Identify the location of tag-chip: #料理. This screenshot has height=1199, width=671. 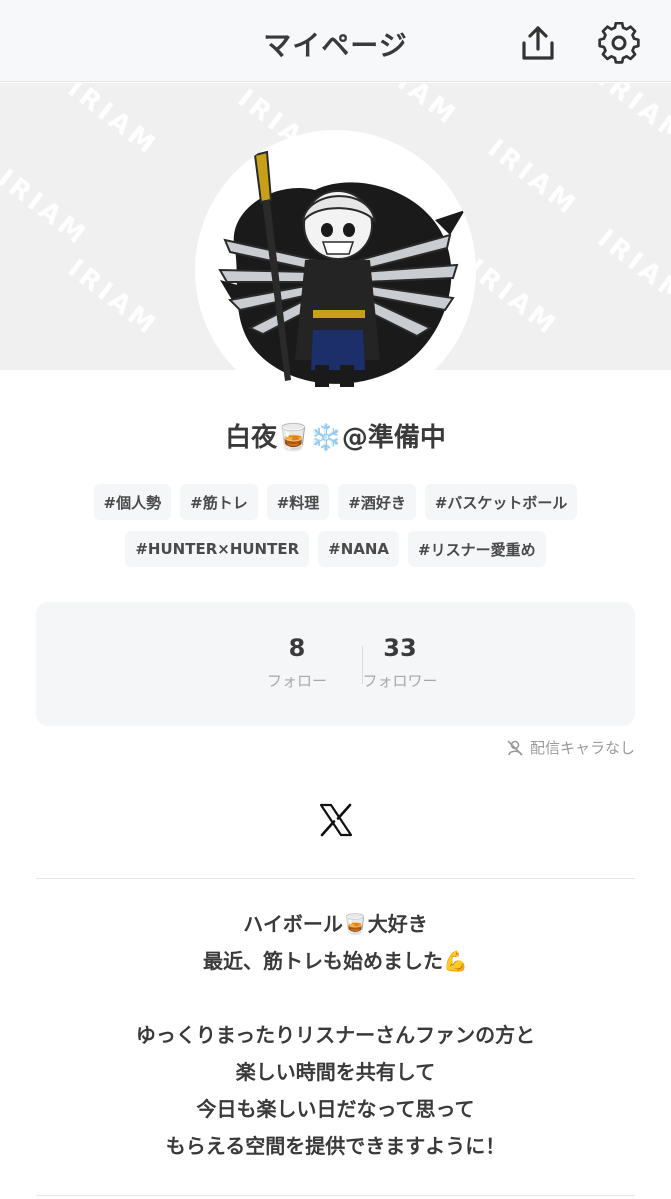
(298, 502).